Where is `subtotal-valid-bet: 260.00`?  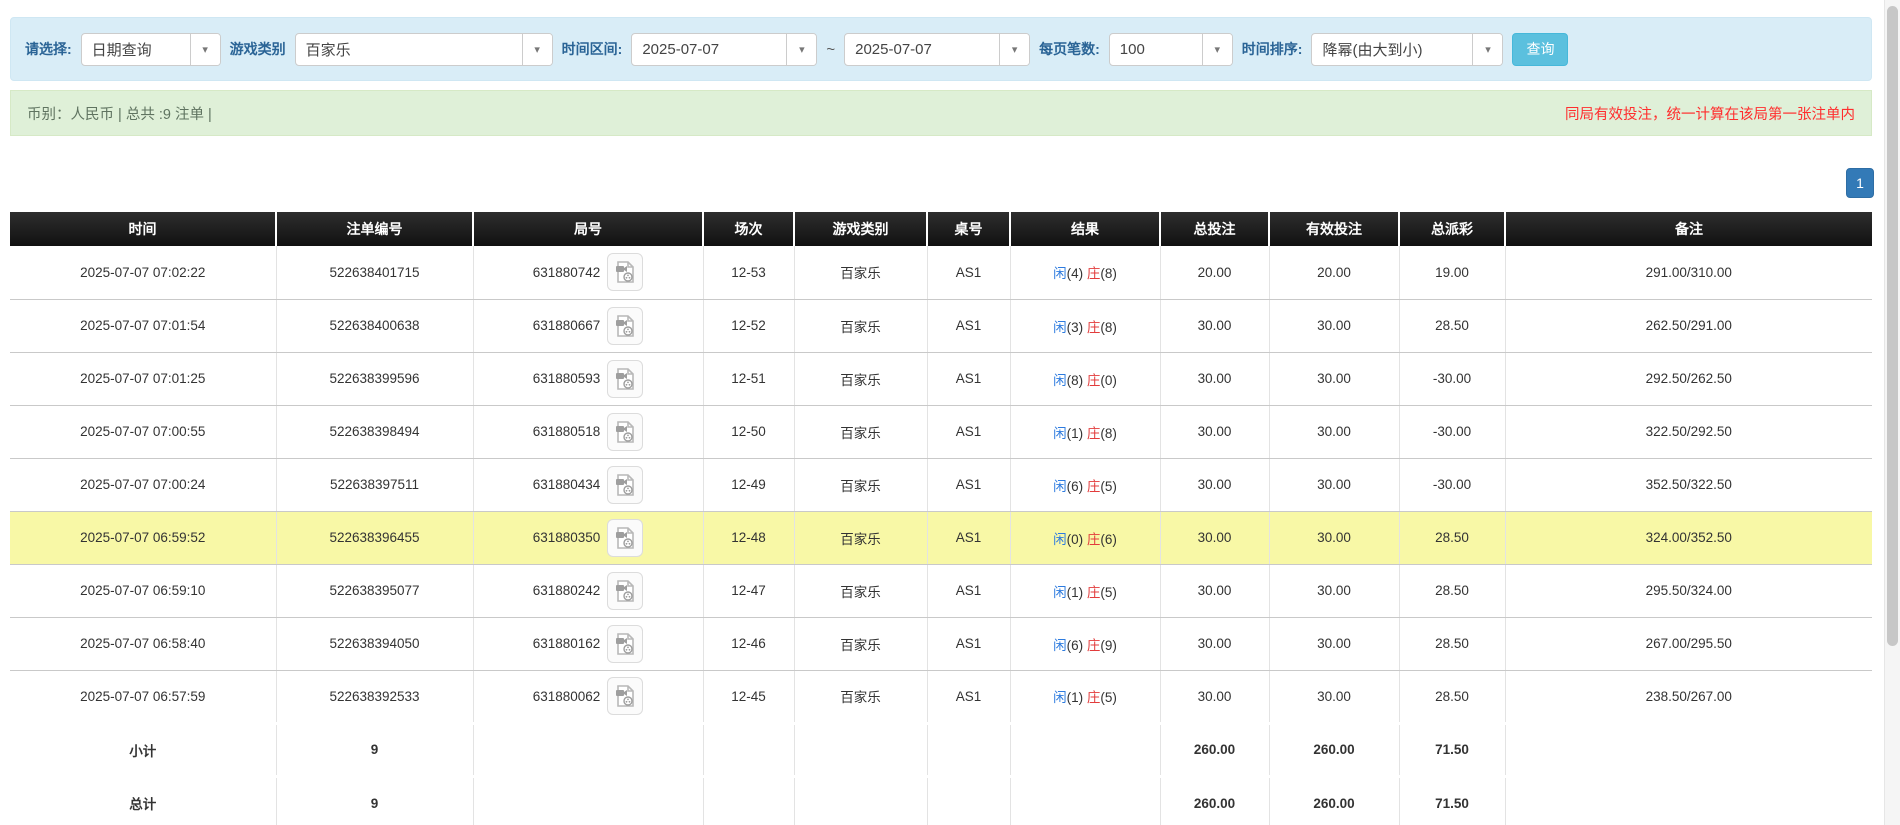 subtotal-valid-bet: 260.00 is located at coordinates (1334, 749).